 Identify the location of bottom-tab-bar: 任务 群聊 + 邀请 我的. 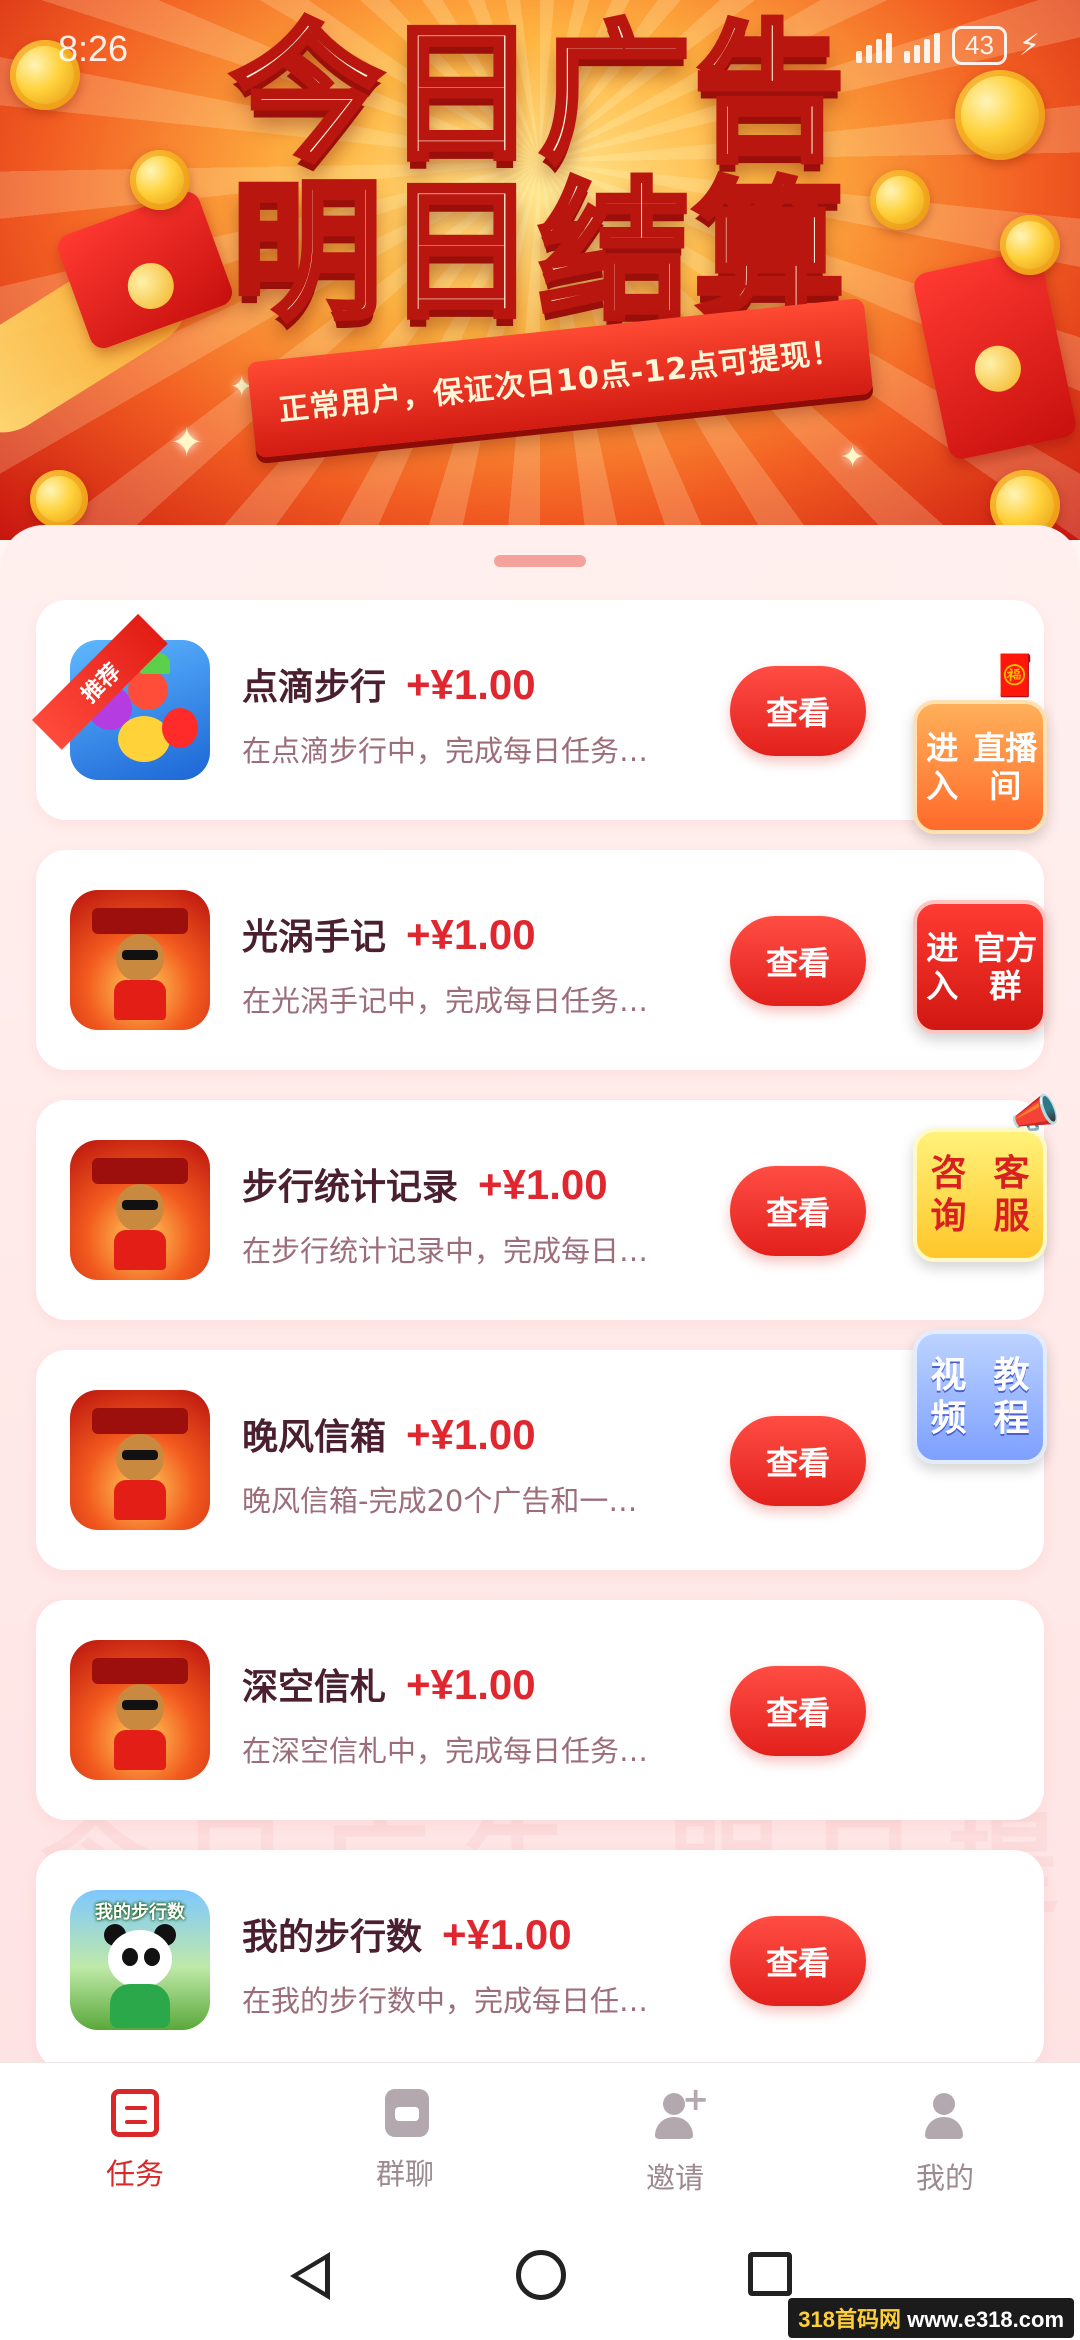
(540, 2137).